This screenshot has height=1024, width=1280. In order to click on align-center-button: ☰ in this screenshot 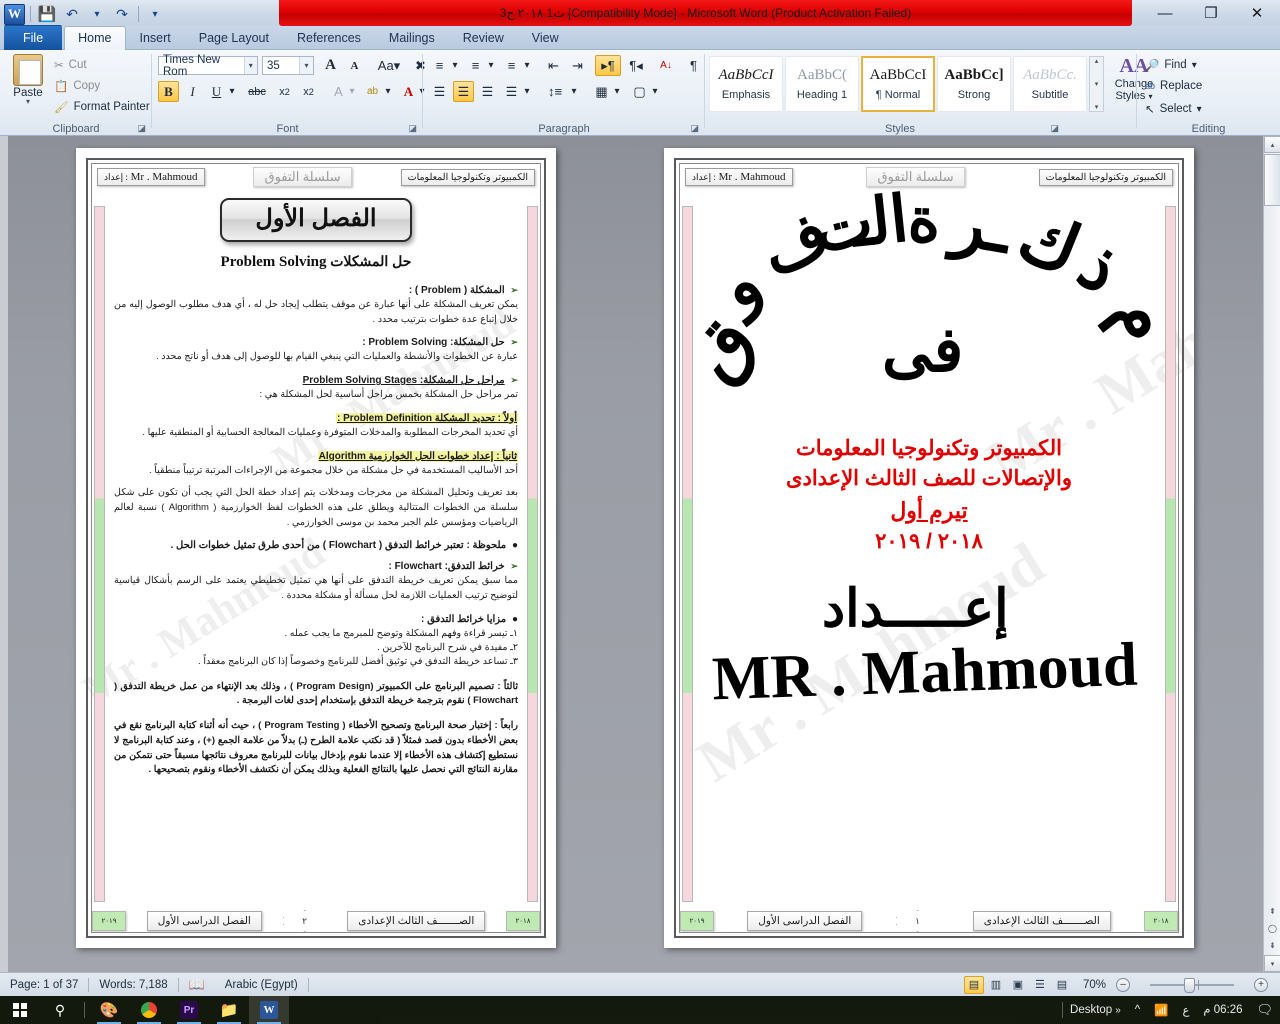, I will do `click(463, 91)`.